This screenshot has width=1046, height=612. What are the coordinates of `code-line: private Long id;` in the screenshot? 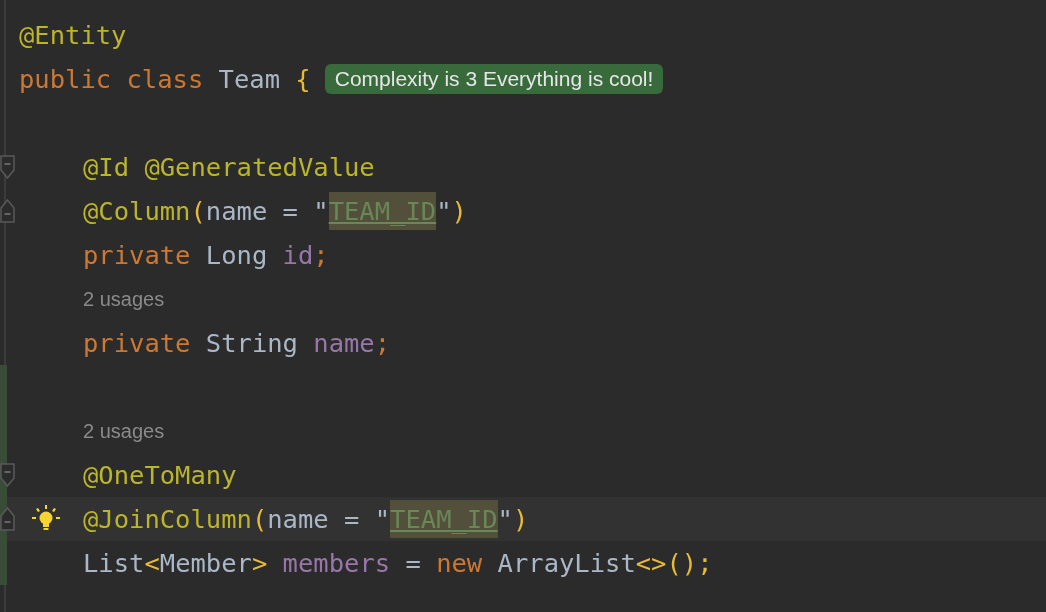 It's located at (206, 255).